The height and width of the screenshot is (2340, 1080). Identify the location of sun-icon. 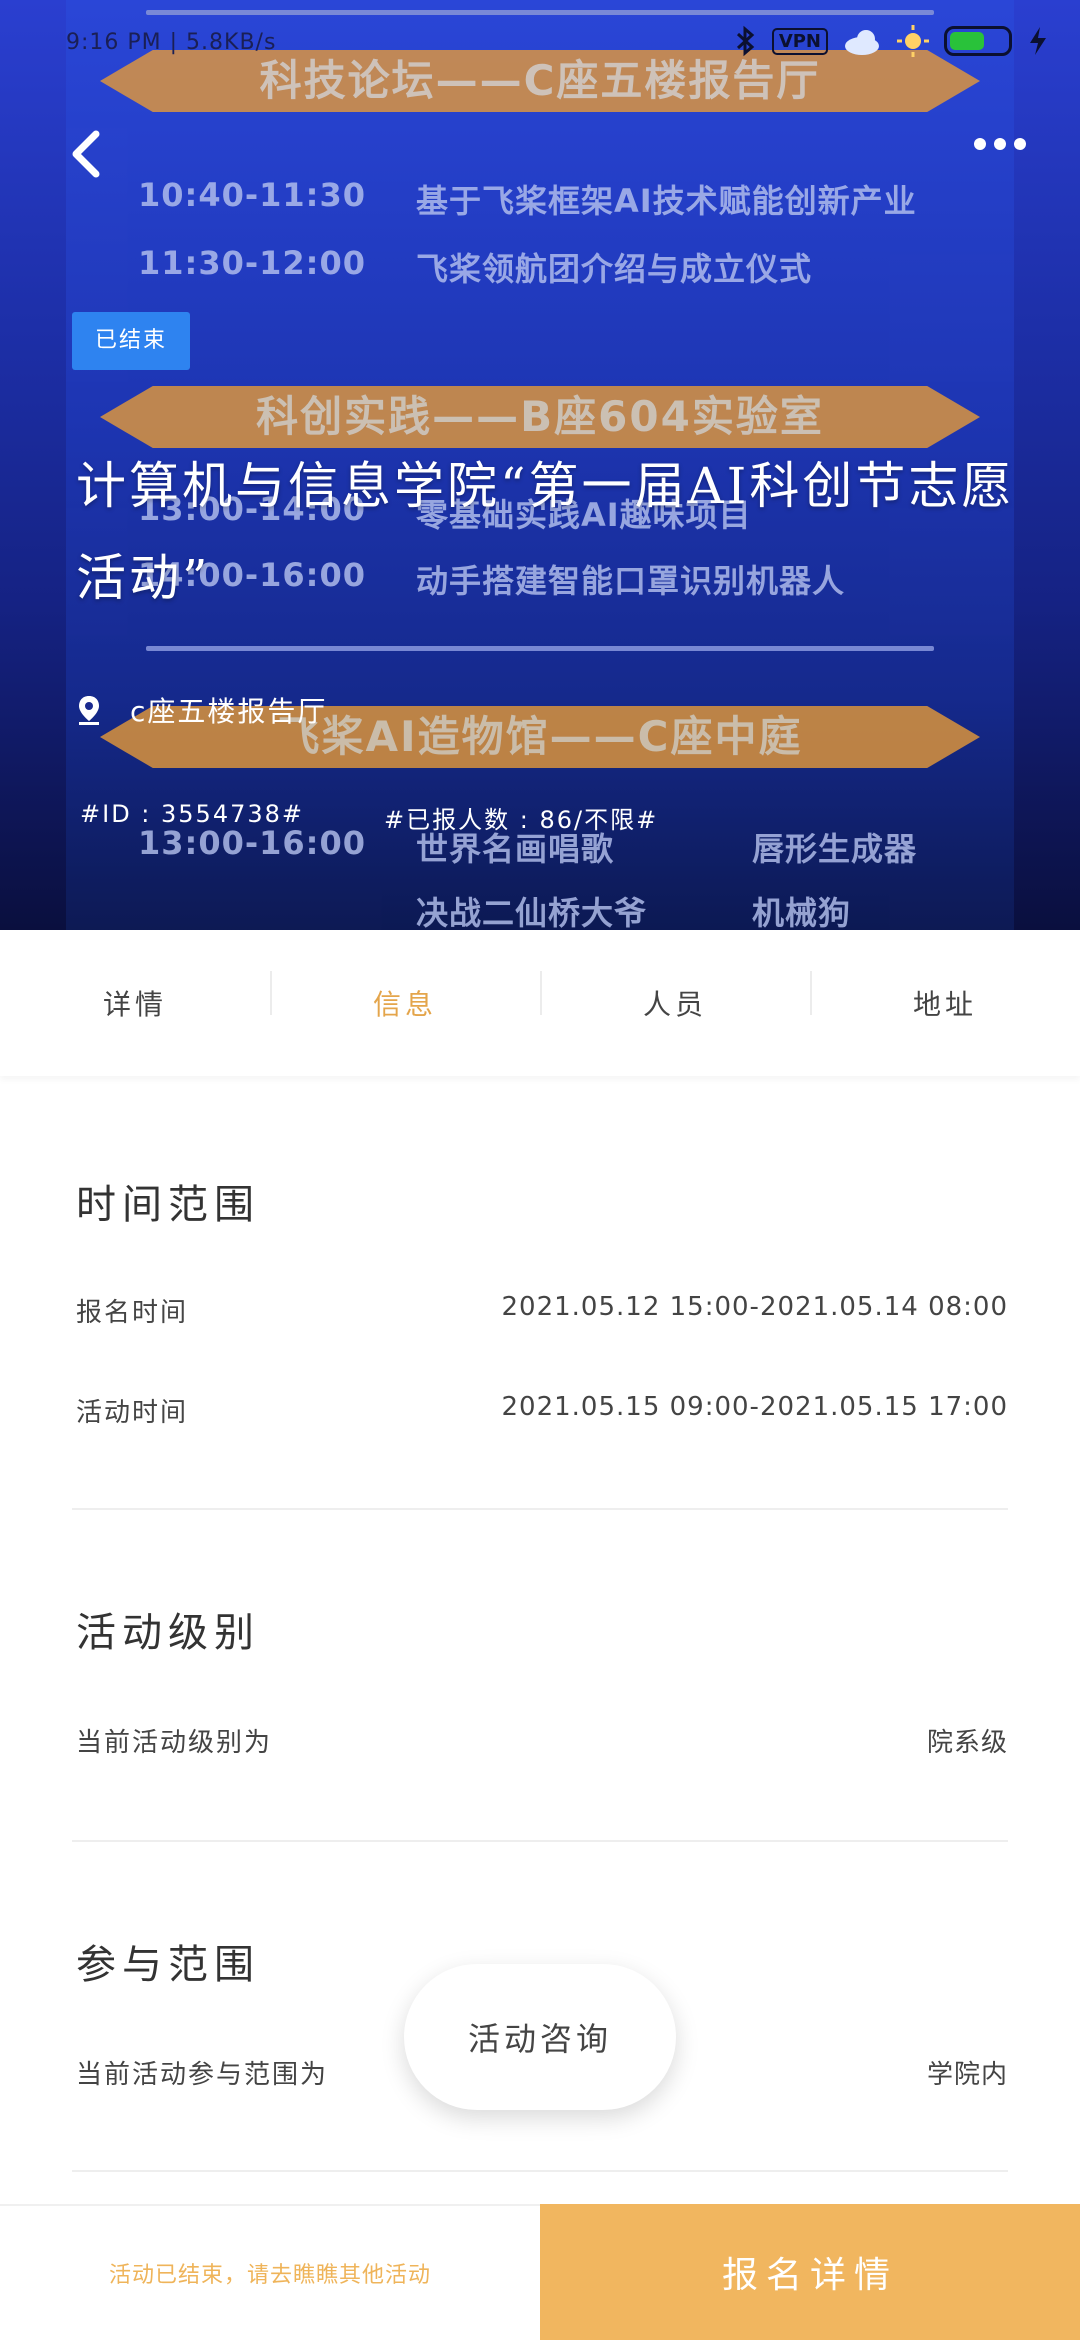
(913, 41).